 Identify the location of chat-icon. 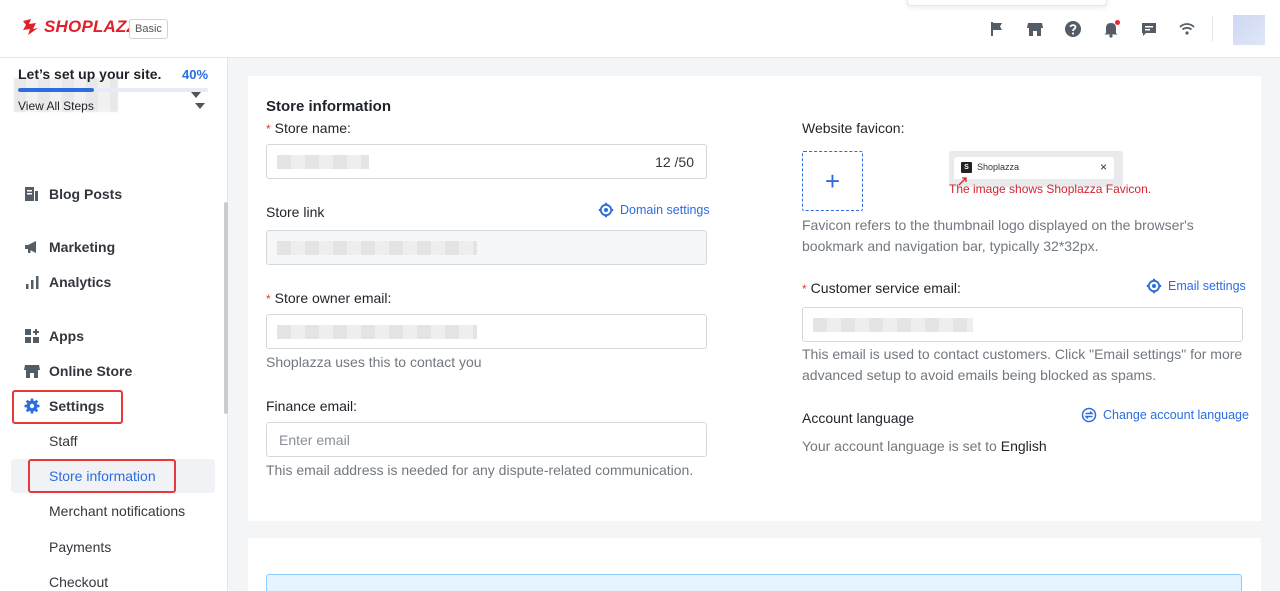
(1149, 29).